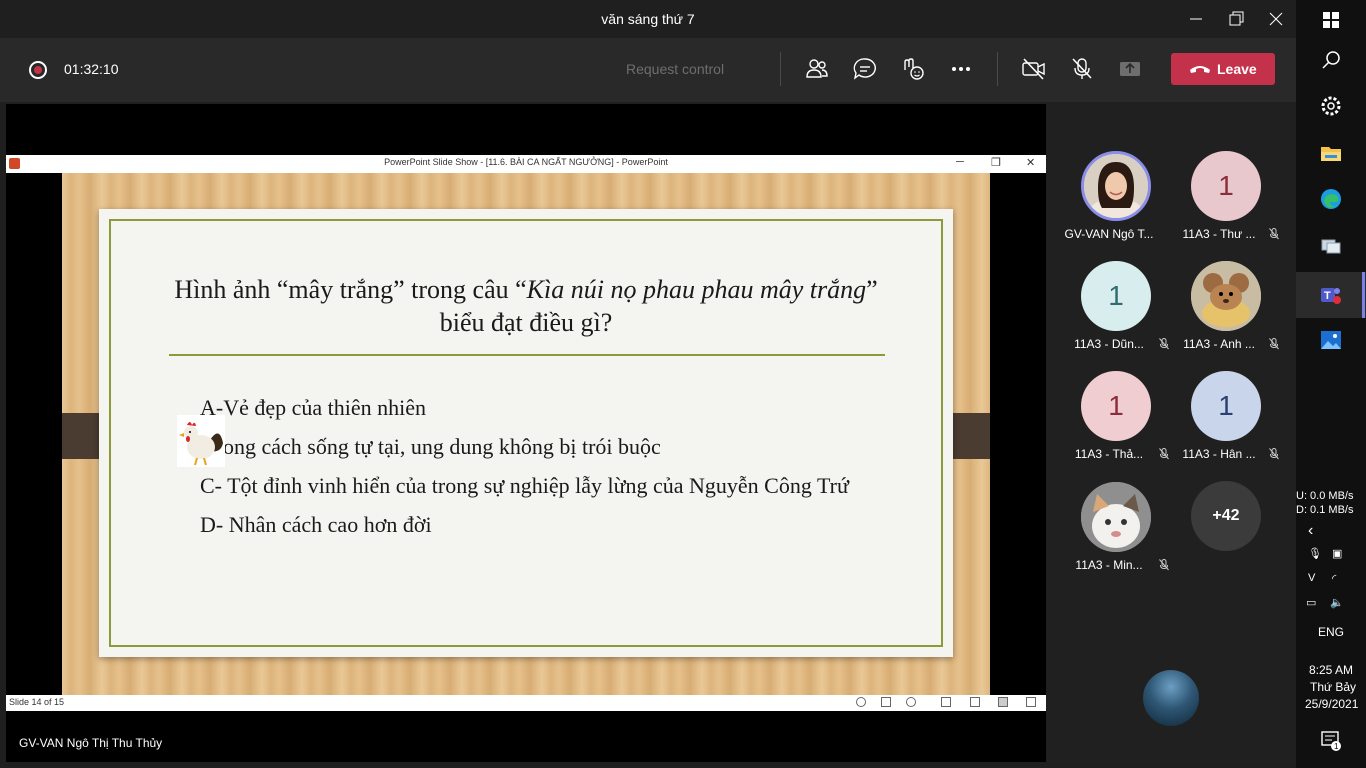 This screenshot has height=768, width=1366. Describe the element at coordinates (946, 702) in the screenshot. I see `normal-view-icon` at that location.